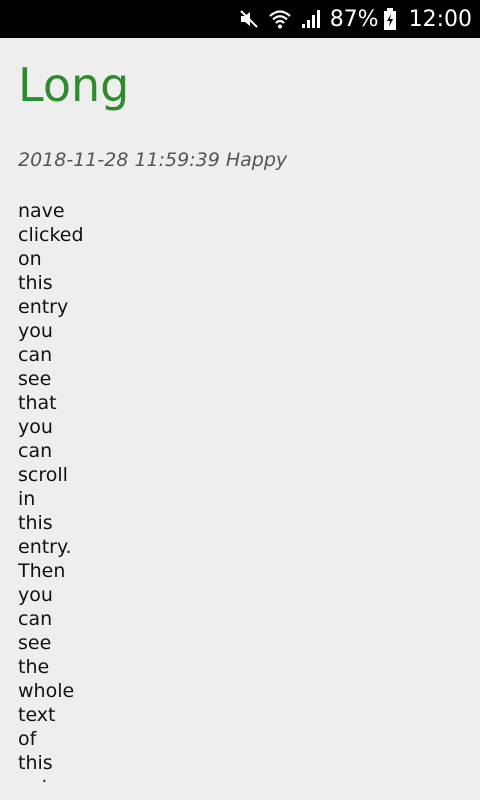 The image size is (480, 800). What do you see at coordinates (46, 691) in the screenshot?
I see `body-word: whole` at bounding box center [46, 691].